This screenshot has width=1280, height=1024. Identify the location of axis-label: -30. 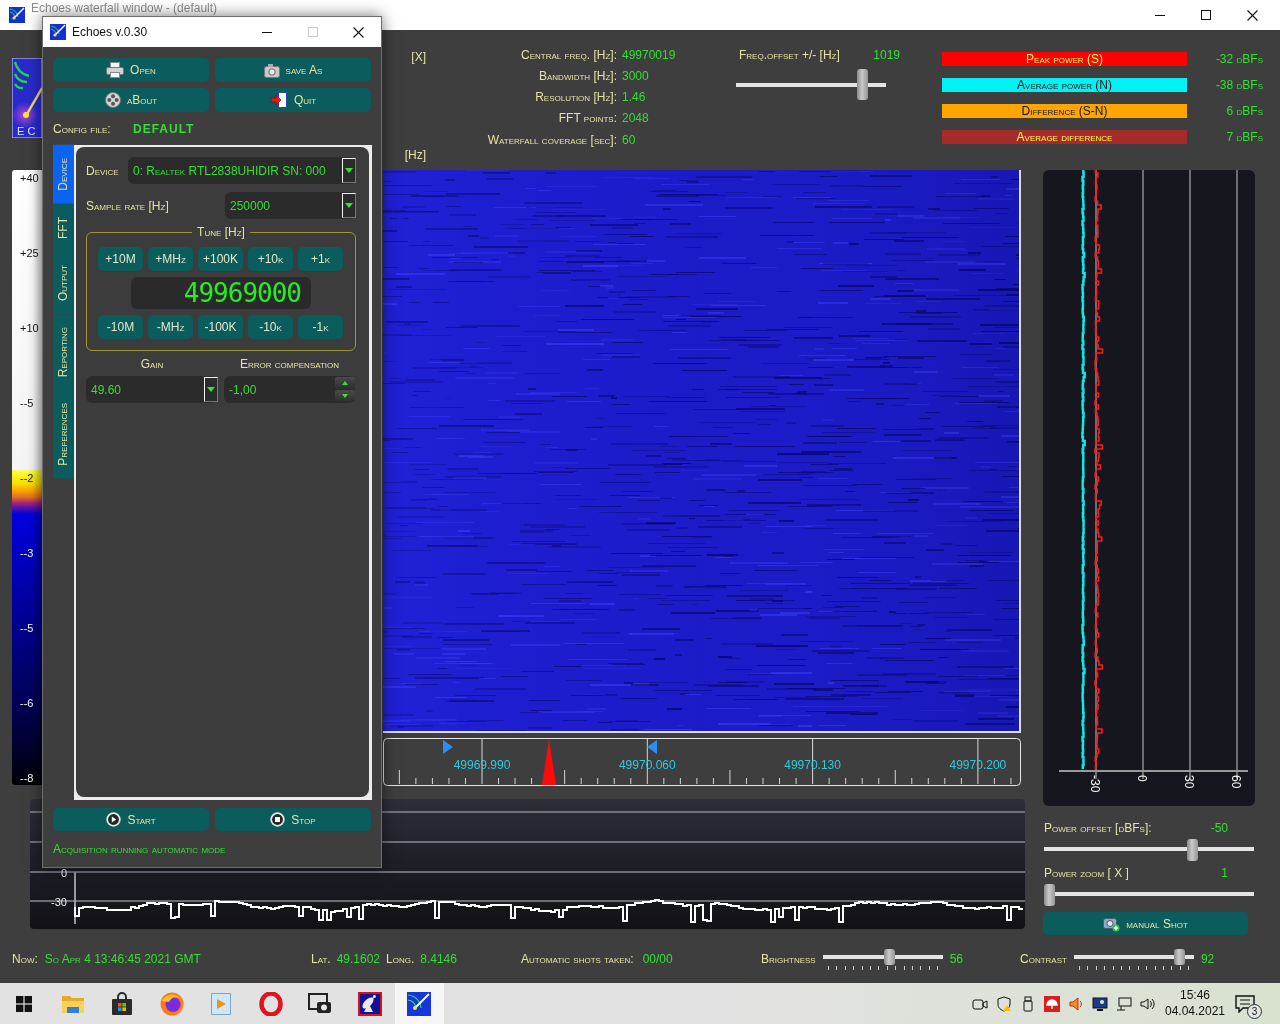
(59, 902).